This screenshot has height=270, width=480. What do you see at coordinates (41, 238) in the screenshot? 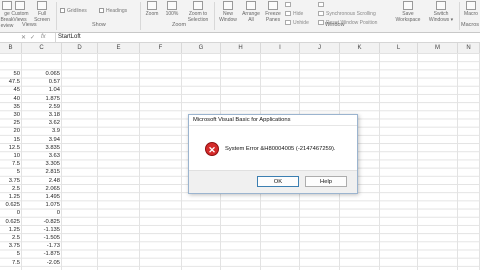
I see `cell-c: -1.505` at bounding box center [41, 238].